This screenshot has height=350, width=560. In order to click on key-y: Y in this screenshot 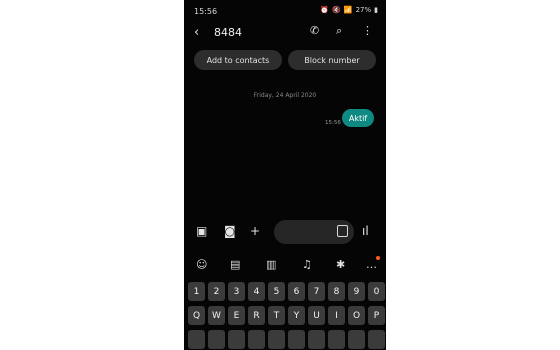, I will do `click(296, 315)`.